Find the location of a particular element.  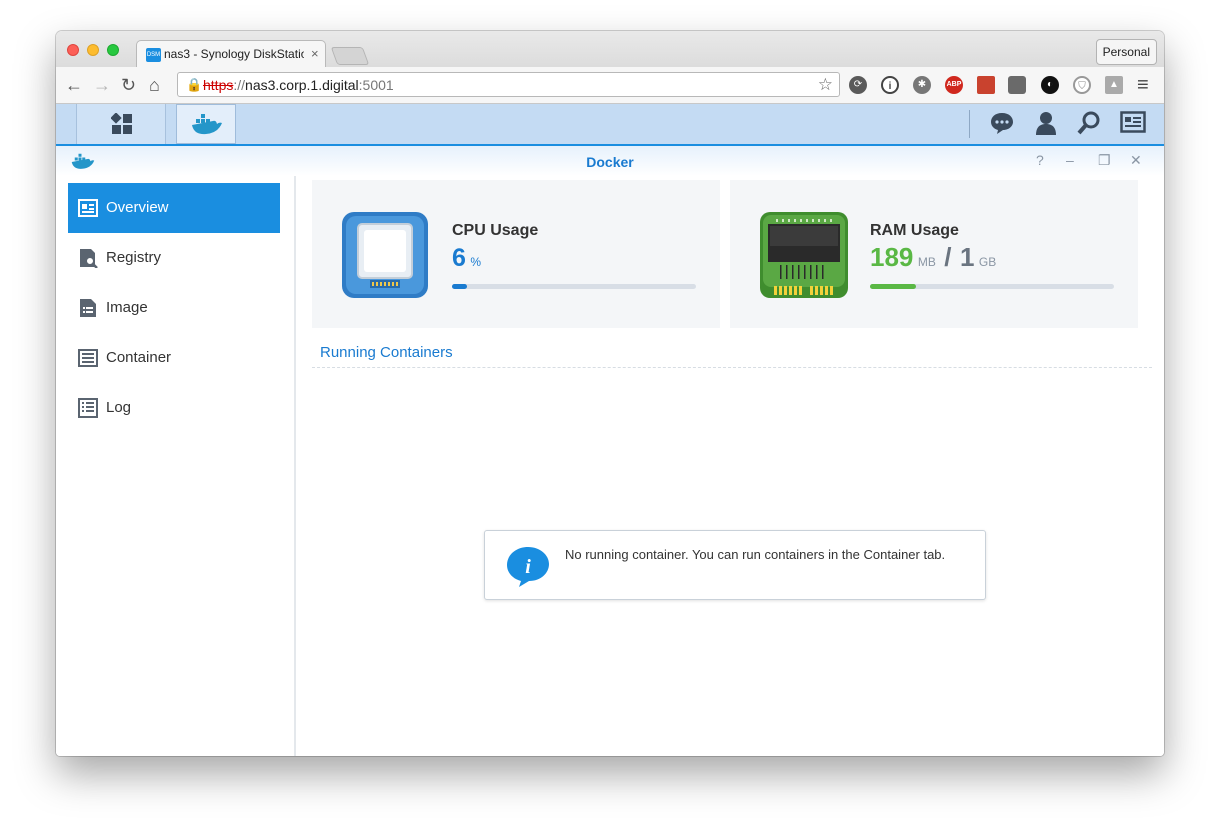

close-icon: ✕ is located at coordinates (1136, 160).